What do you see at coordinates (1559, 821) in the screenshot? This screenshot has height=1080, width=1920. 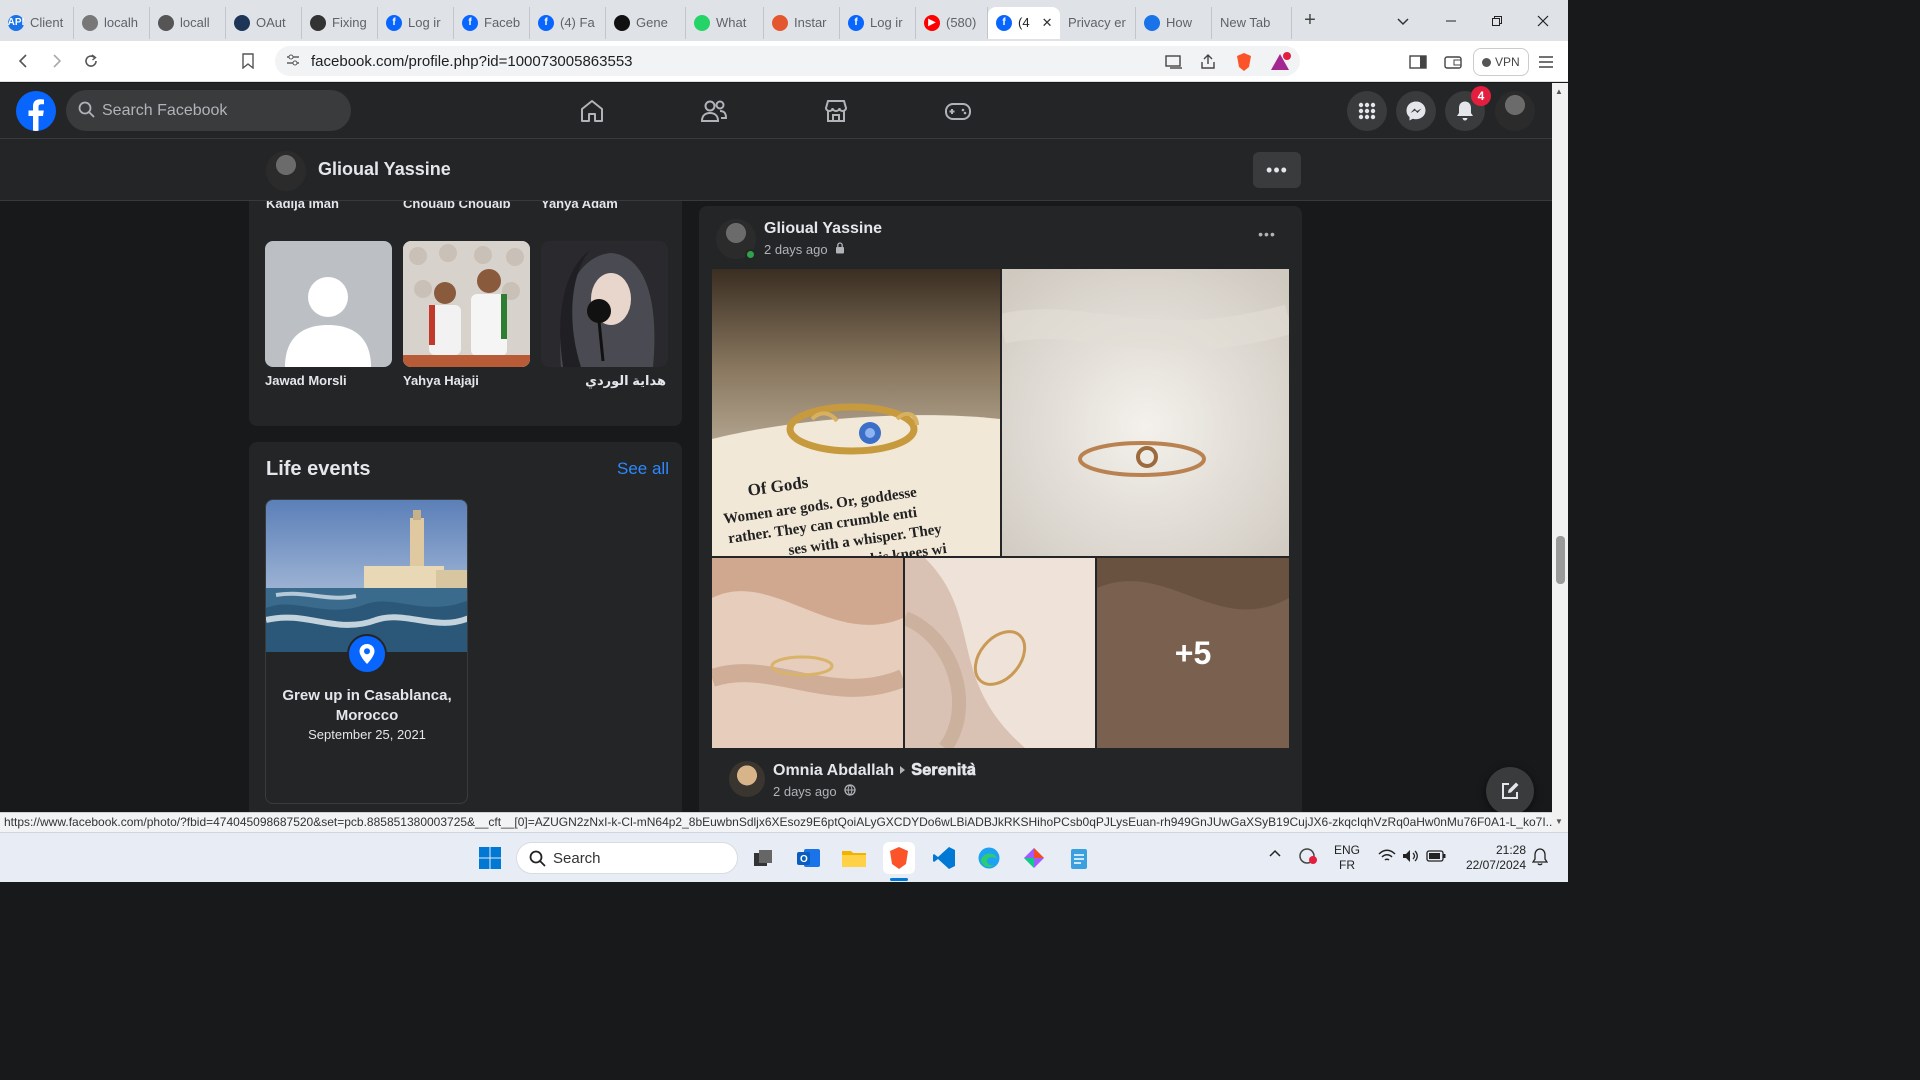 I see `scroll-down-arrow-icon: ▼` at bounding box center [1559, 821].